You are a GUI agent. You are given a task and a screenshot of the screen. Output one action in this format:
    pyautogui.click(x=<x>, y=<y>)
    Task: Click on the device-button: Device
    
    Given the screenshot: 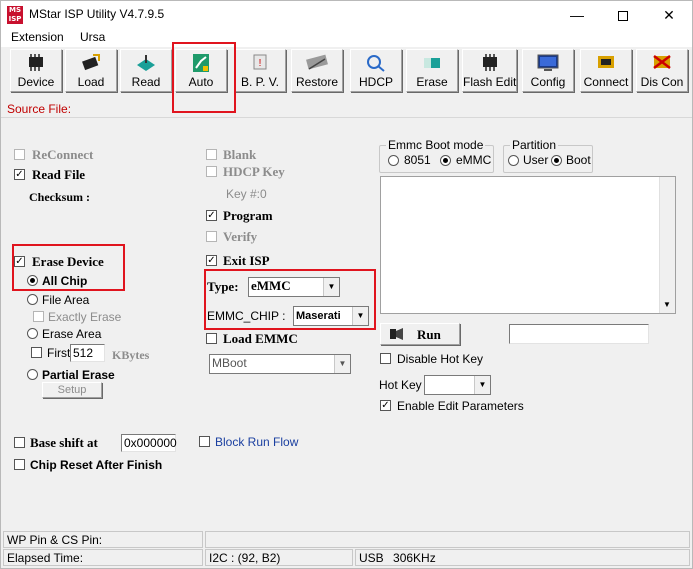 What is the action you would take?
    pyautogui.click(x=36, y=70)
    